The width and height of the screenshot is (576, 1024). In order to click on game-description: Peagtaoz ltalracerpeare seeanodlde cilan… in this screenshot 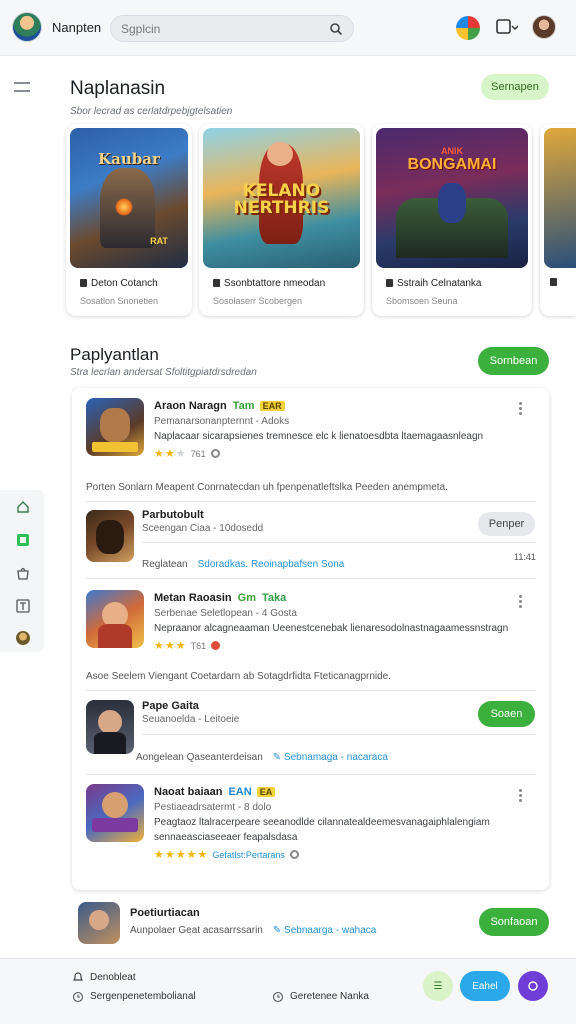, I will do `click(322, 822)`.